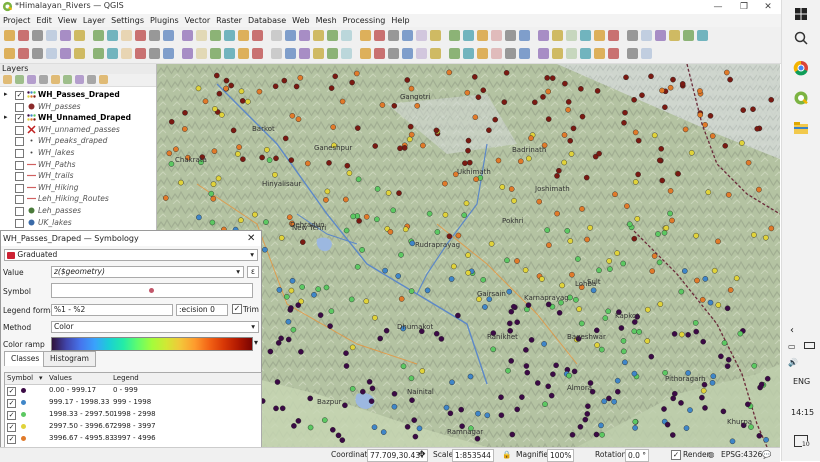  Describe the element at coordinates (164, 20) in the screenshot. I see `menu-plugins: Plugins` at that location.